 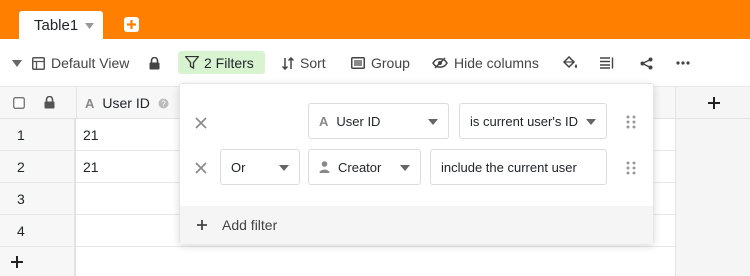 I want to click on more-horizontal-icon, so click(x=683, y=63).